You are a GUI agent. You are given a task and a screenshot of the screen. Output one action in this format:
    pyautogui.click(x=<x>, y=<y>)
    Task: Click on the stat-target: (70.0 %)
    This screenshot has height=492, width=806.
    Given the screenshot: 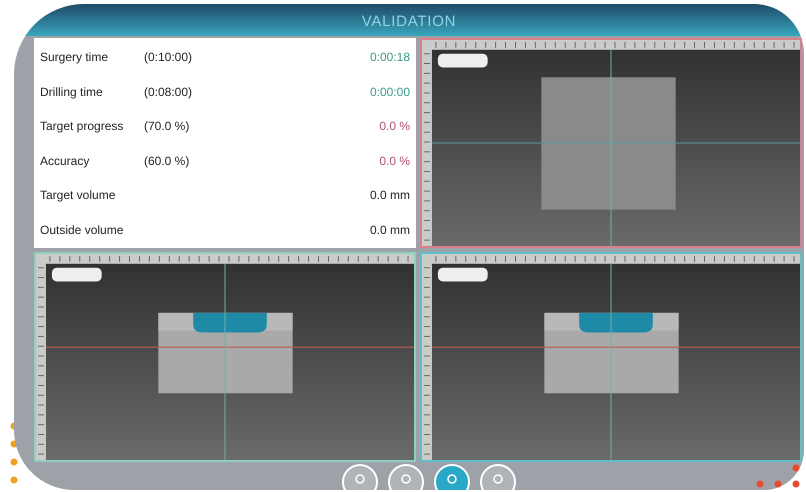 What is the action you would take?
    pyautogui.click(x=167, y=126)
    